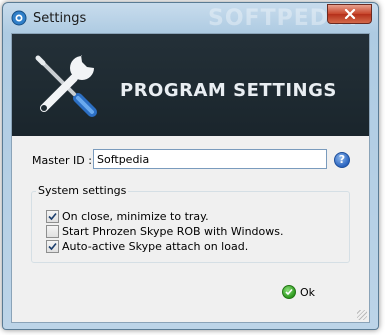 This screenshot has height=335, width=385. I want to click on checkbox-minimize-to-tray: On close, minimize to tray., so click(127, 216).